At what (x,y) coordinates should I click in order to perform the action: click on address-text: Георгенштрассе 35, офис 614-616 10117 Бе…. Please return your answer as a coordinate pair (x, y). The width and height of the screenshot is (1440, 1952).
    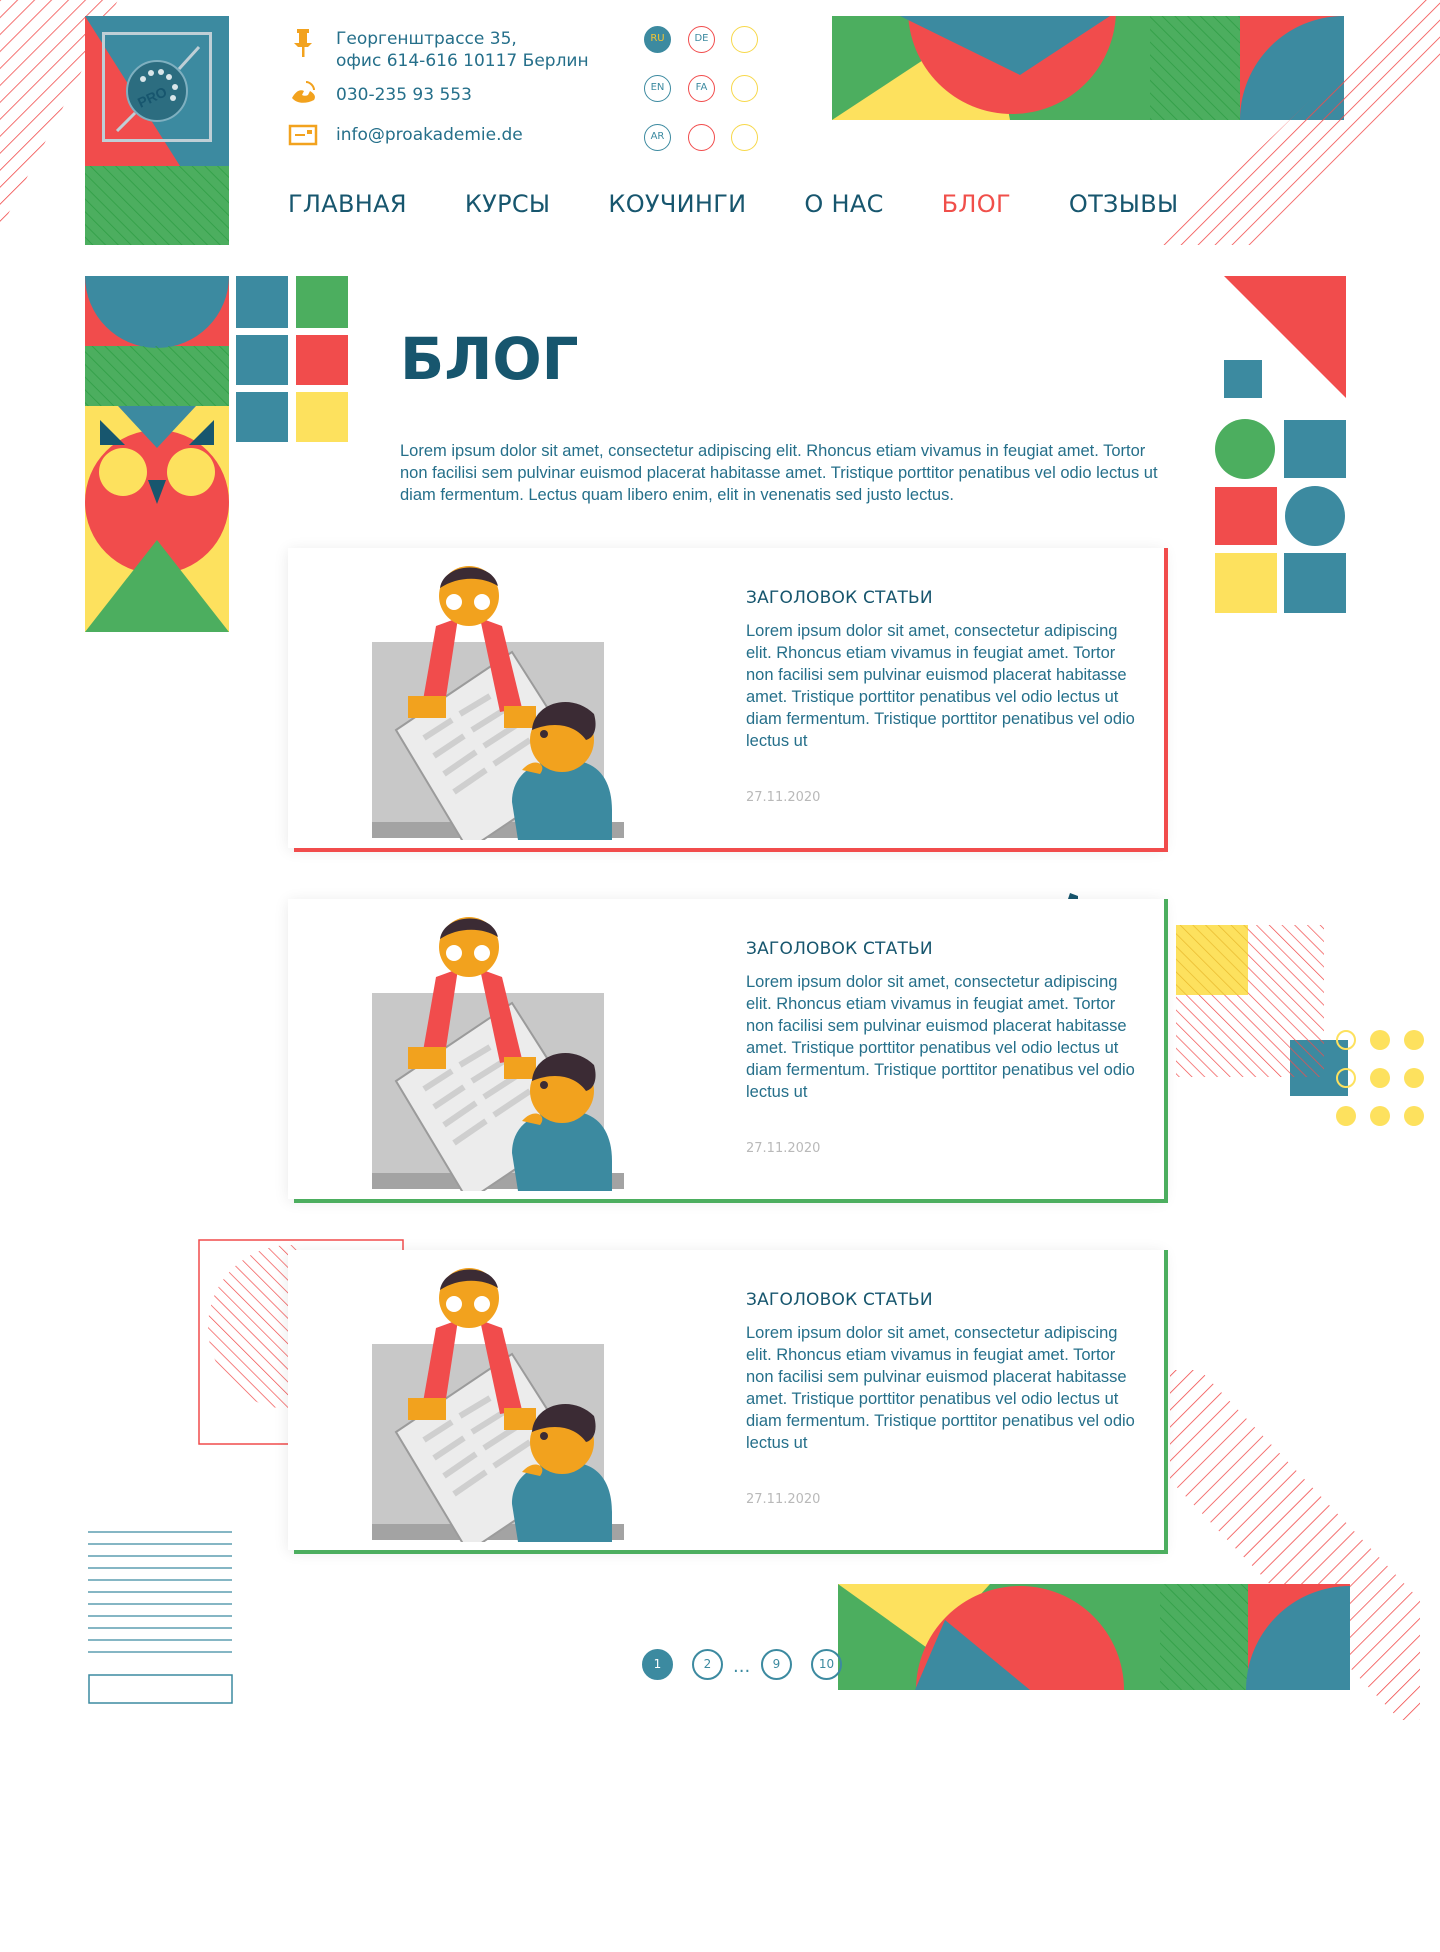
    Looking at the image, I should click on (462, 50).